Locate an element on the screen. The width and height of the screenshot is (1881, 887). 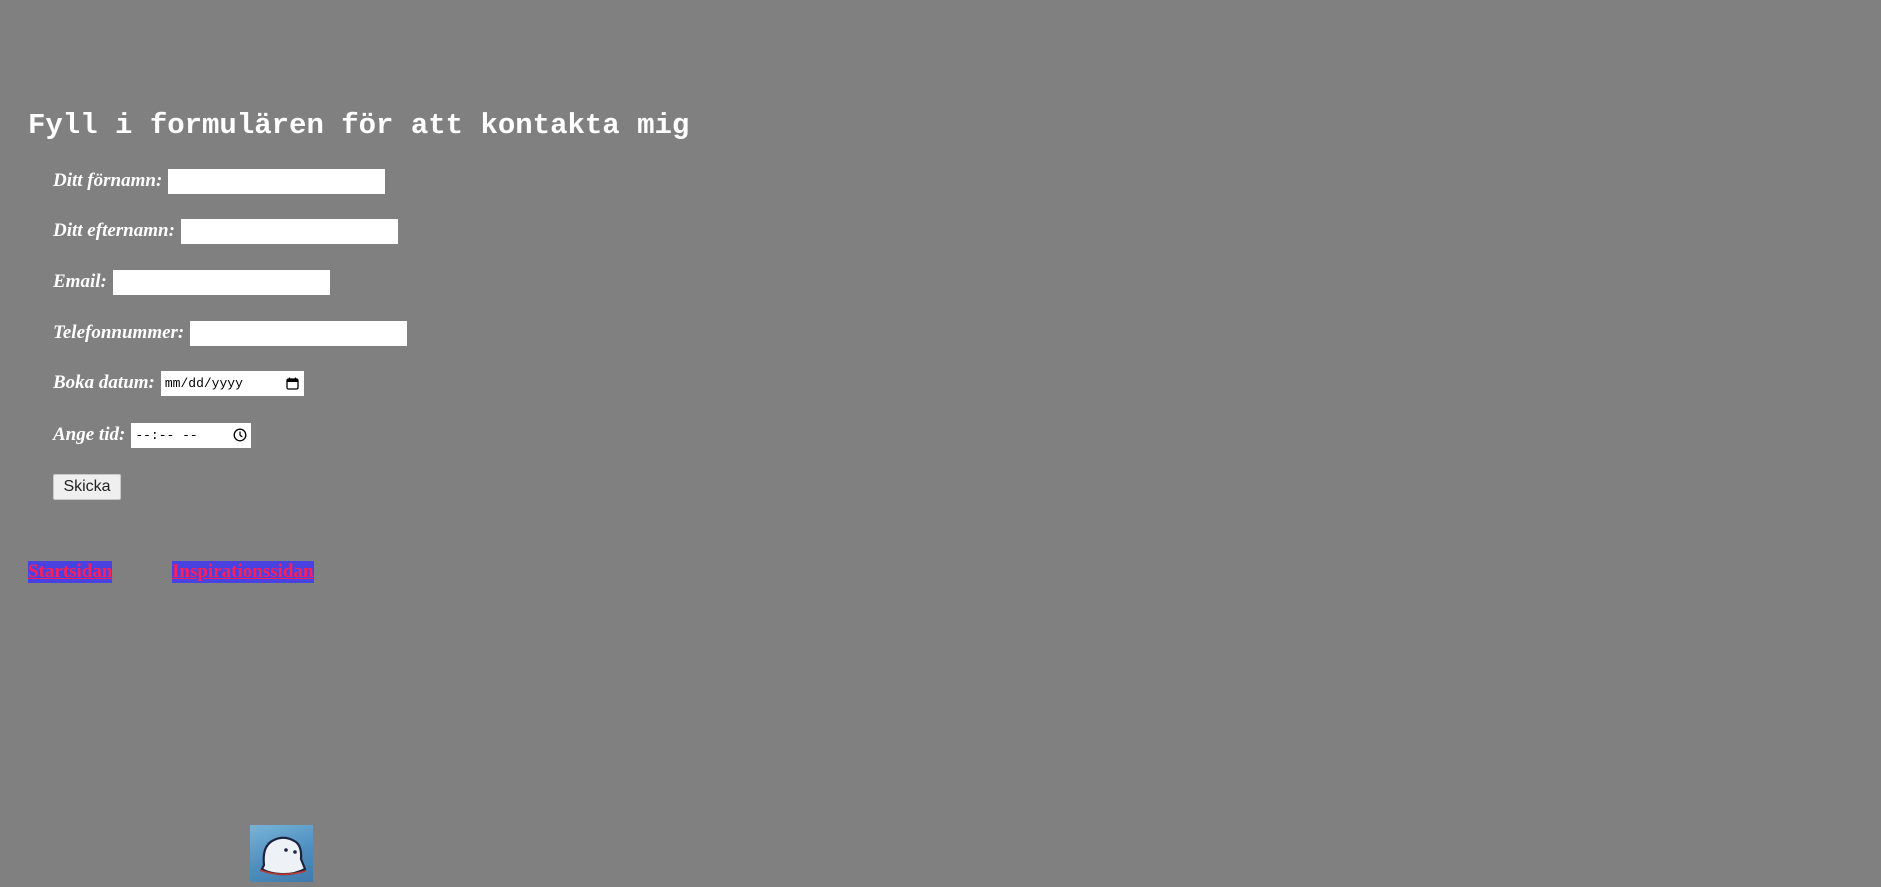
date-row: Boka datum: mm/dd/yyyy is located at coordinates (178, 383).